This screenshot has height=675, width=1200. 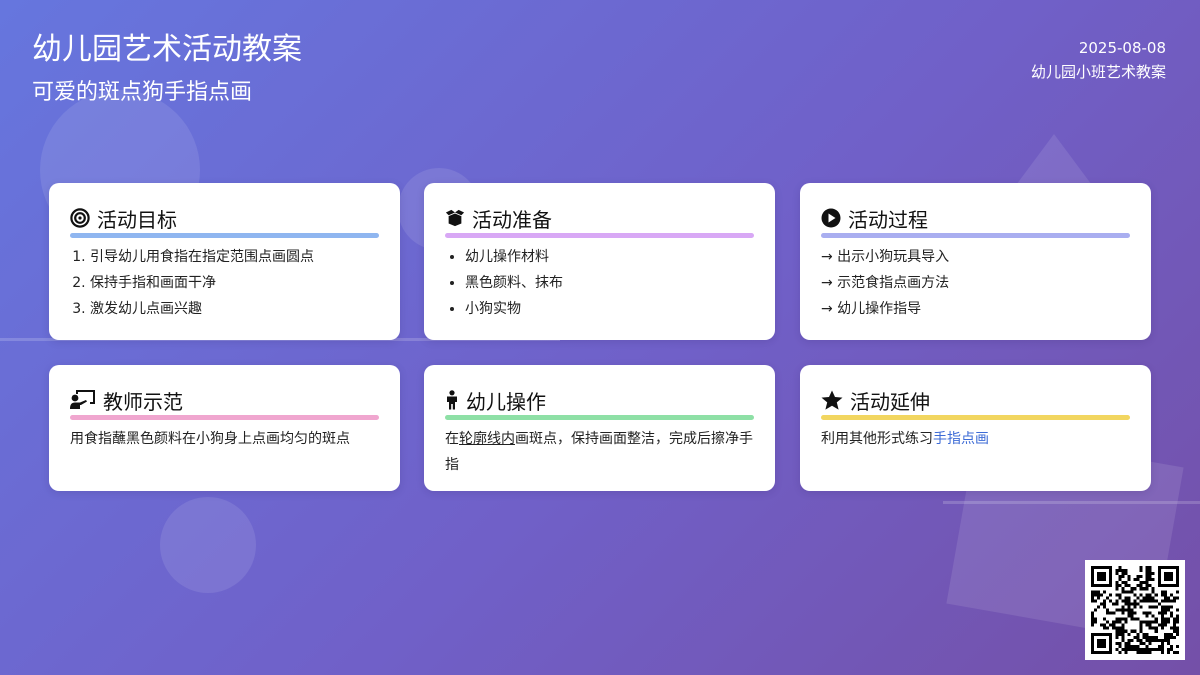 What do you see at coordinates (83, 400) in the screenshot?
I see `chalkboard-teacher-icon` at bounding box center [83, 400].